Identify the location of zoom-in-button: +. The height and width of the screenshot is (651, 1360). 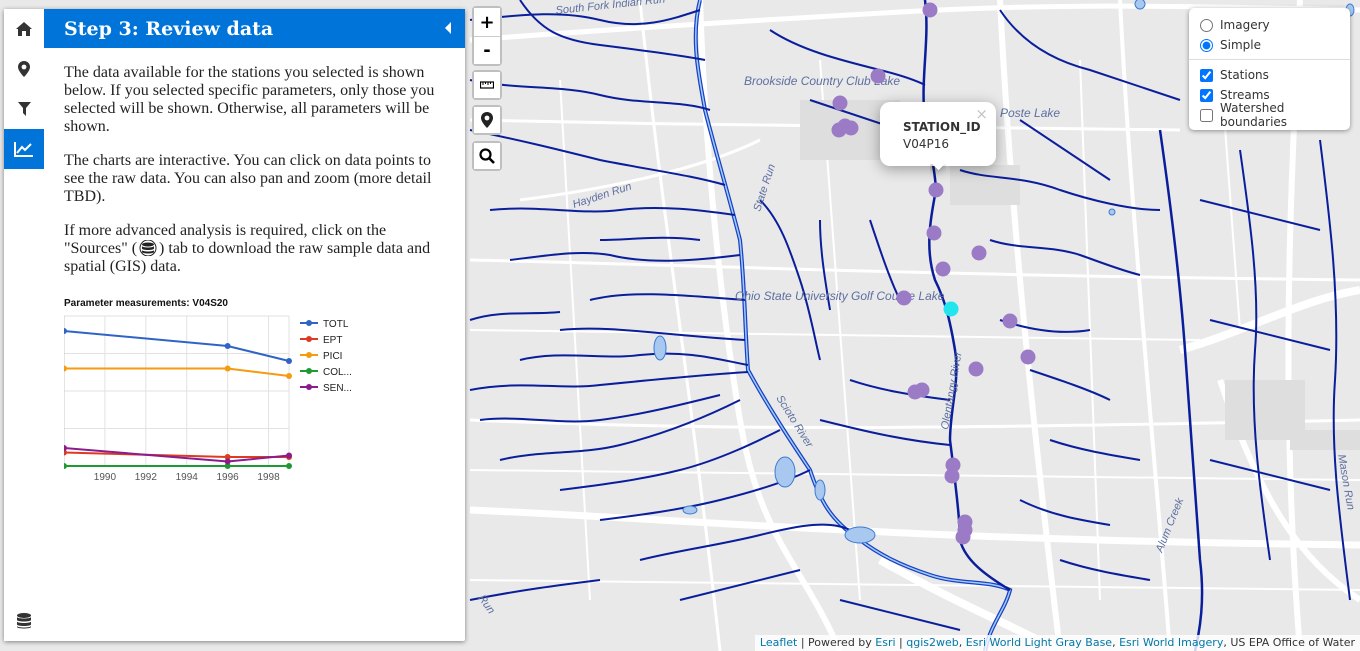
(487, 22).